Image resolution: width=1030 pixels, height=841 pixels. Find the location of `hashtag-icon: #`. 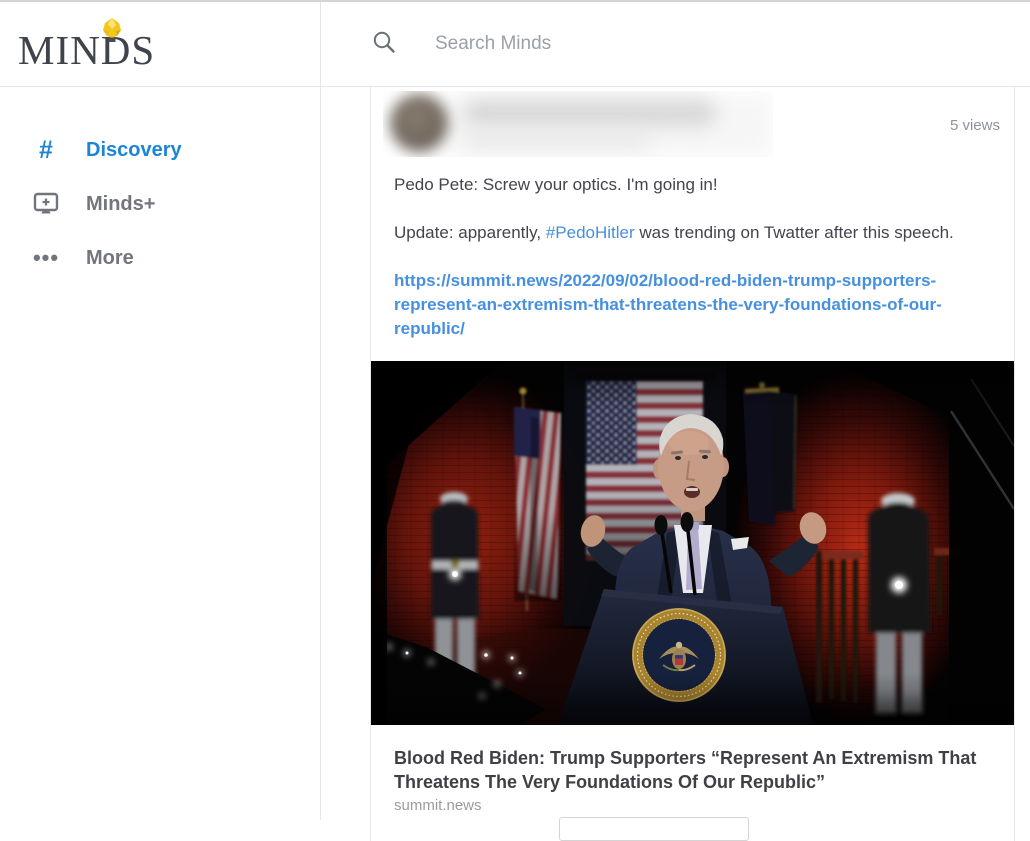

hashtag-icon: # is located at coordinates (46, 149).